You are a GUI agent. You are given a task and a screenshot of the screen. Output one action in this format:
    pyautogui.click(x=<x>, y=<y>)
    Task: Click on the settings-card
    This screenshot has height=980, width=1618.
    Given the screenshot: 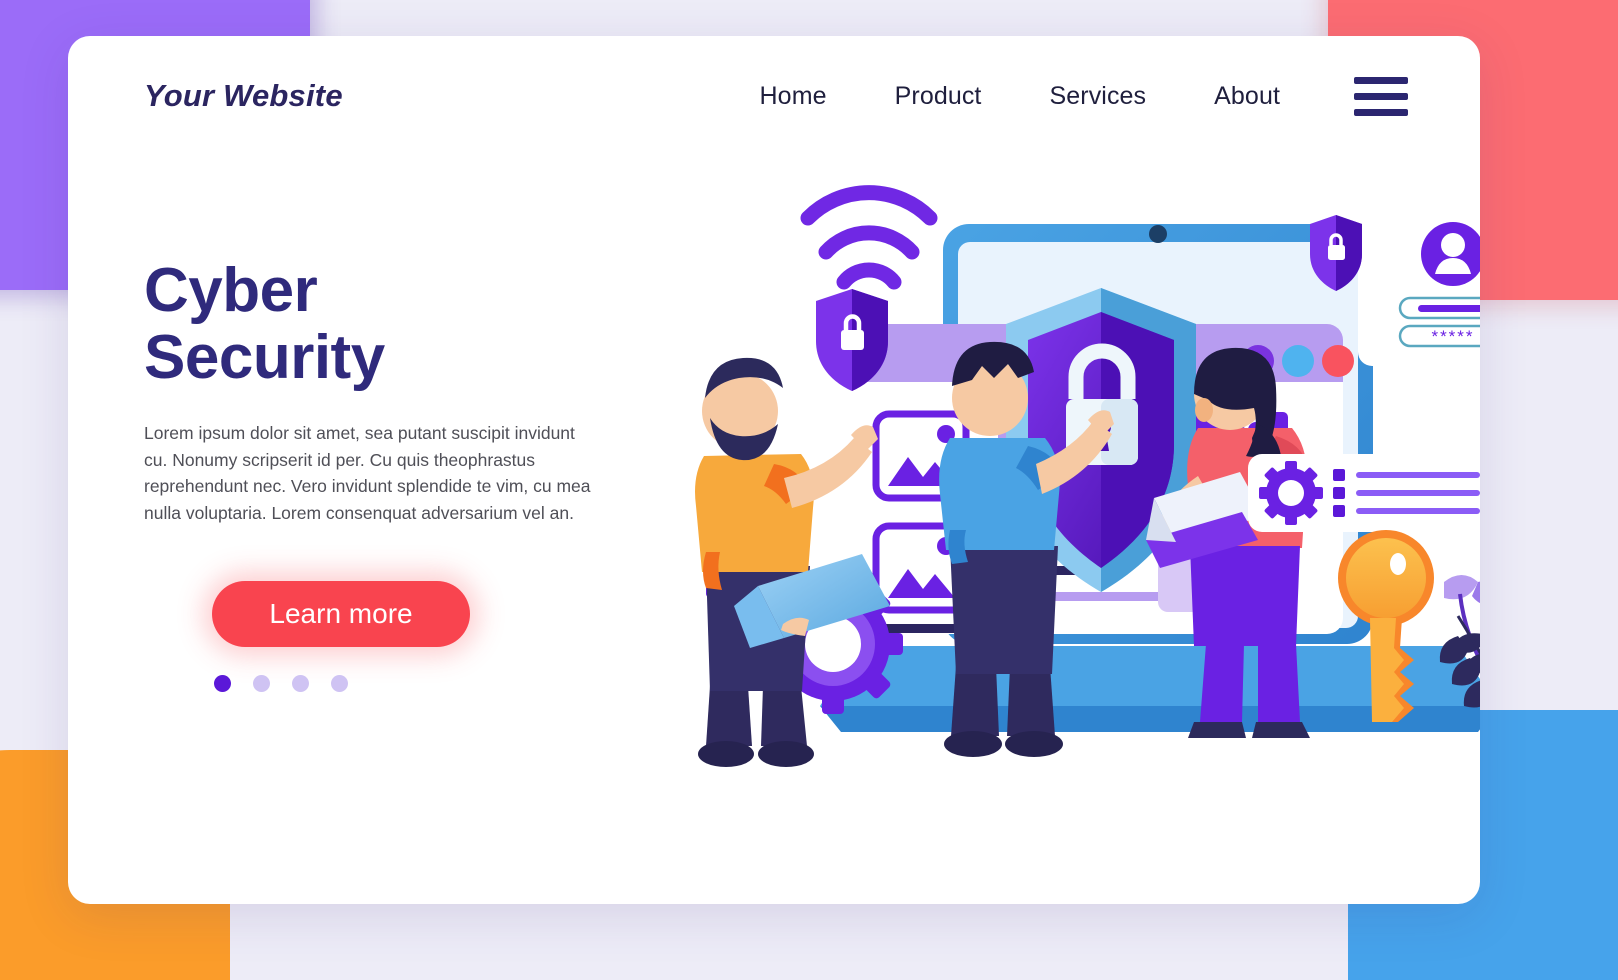 What is the action you would take?
    pyautogui.click(x=1364, y=493)
    